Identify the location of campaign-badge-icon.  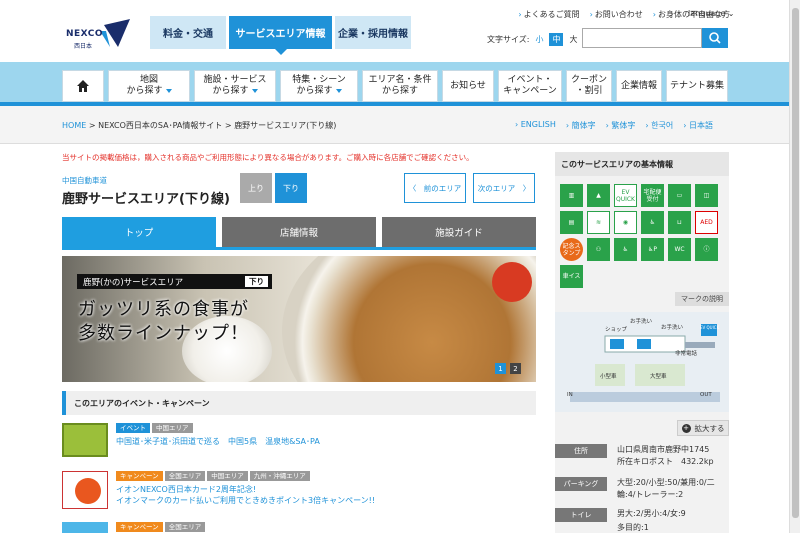
(88, 491).